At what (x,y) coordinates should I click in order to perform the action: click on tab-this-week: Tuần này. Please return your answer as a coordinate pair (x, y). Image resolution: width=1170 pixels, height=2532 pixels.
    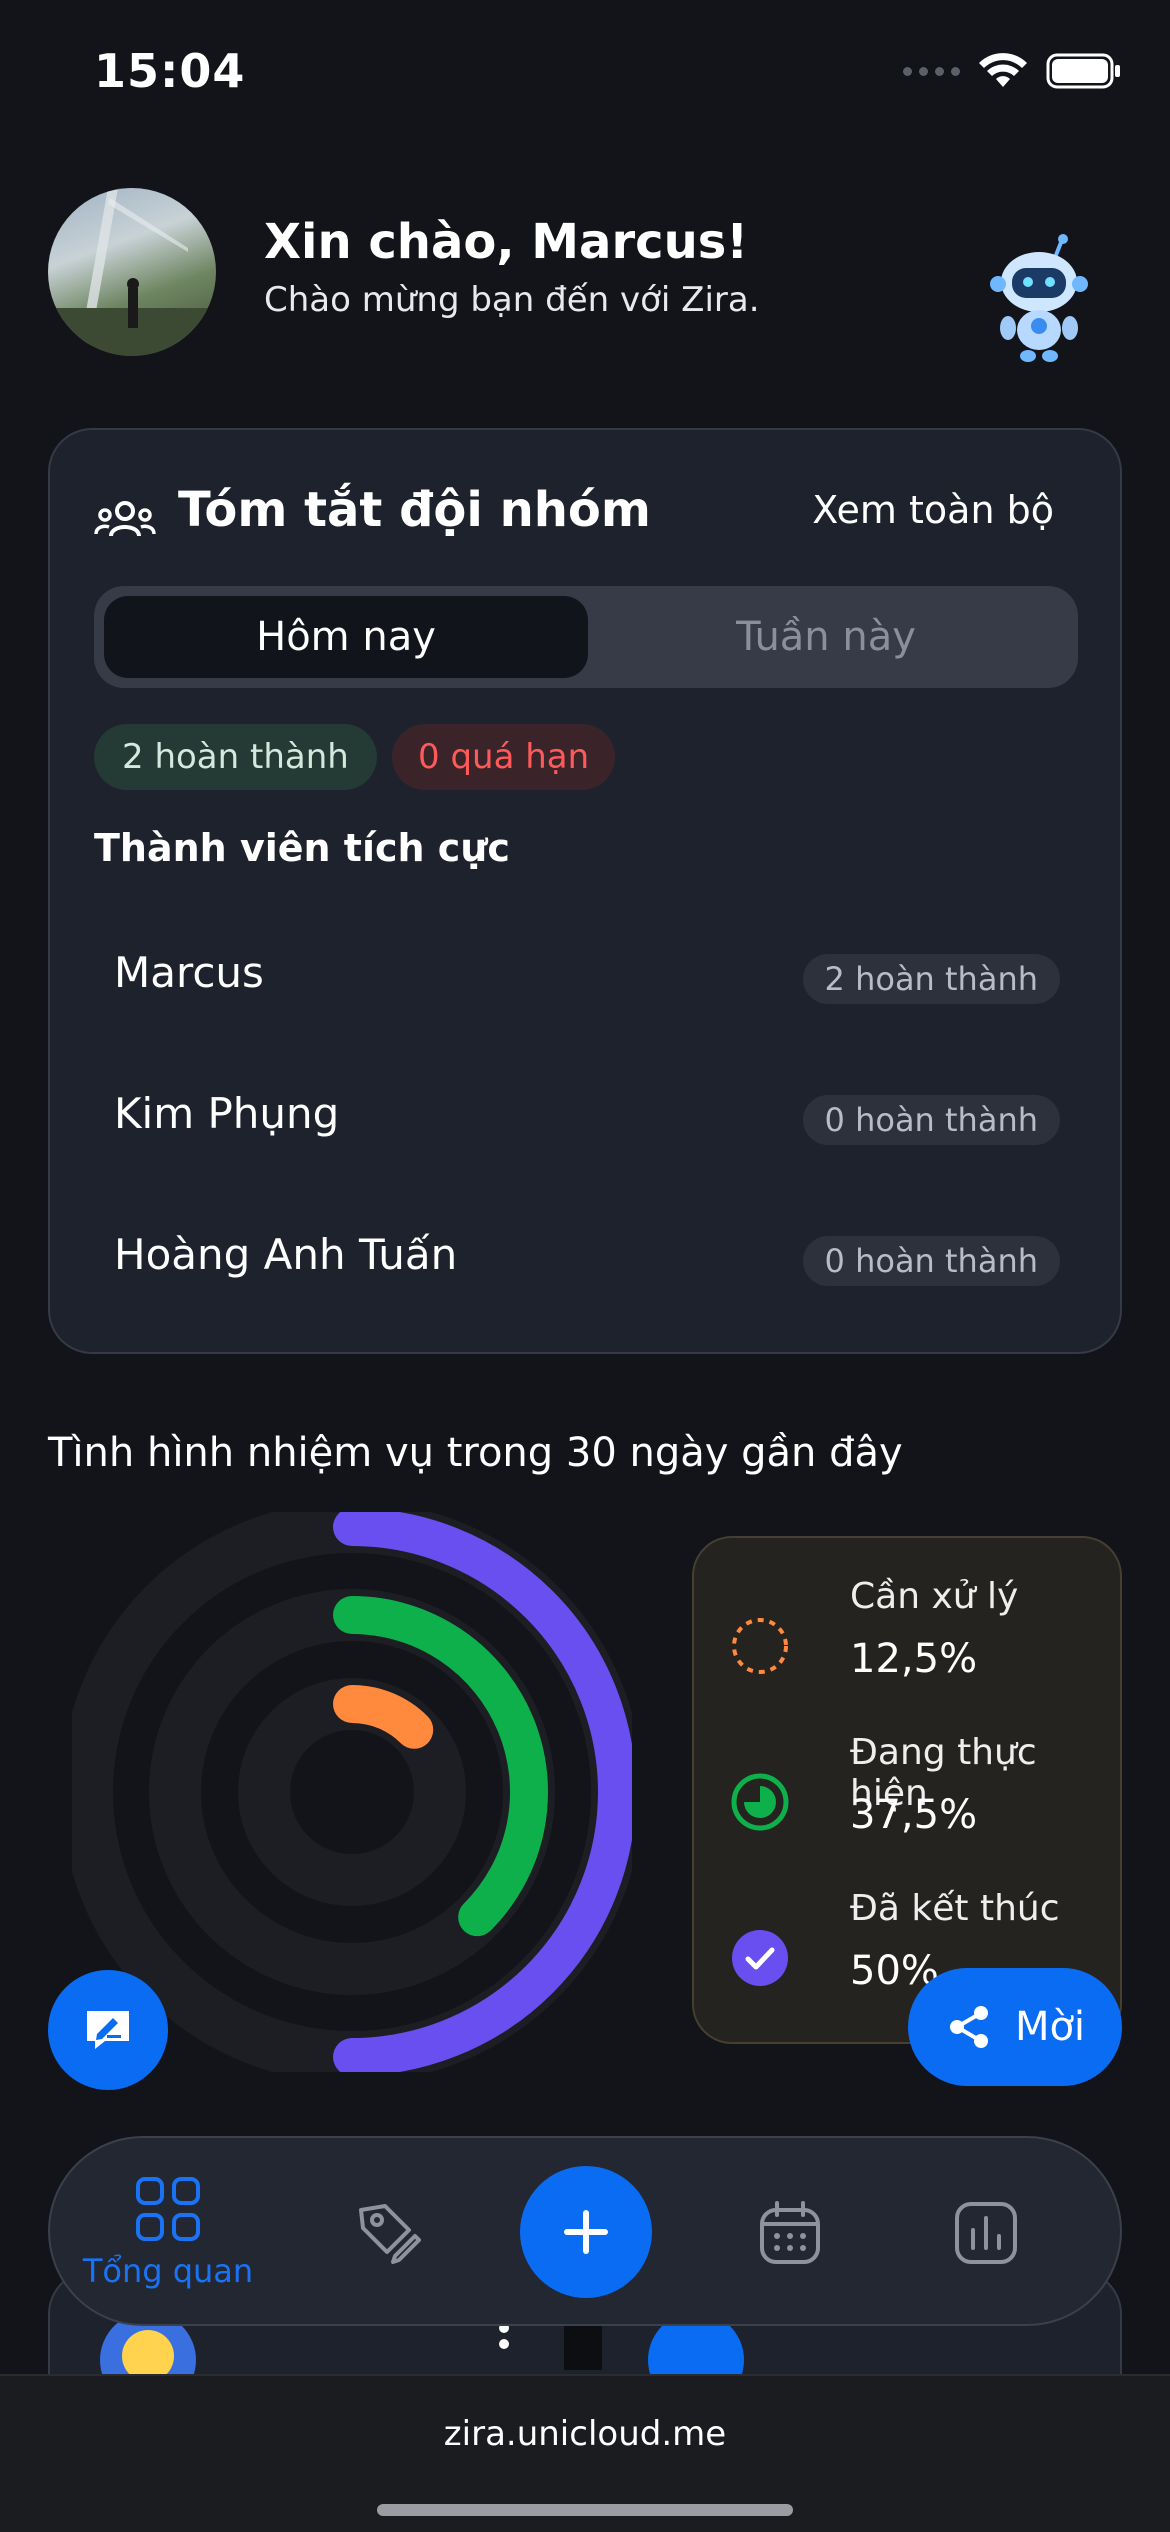
    Looking at the image, I should click on (826, 637).